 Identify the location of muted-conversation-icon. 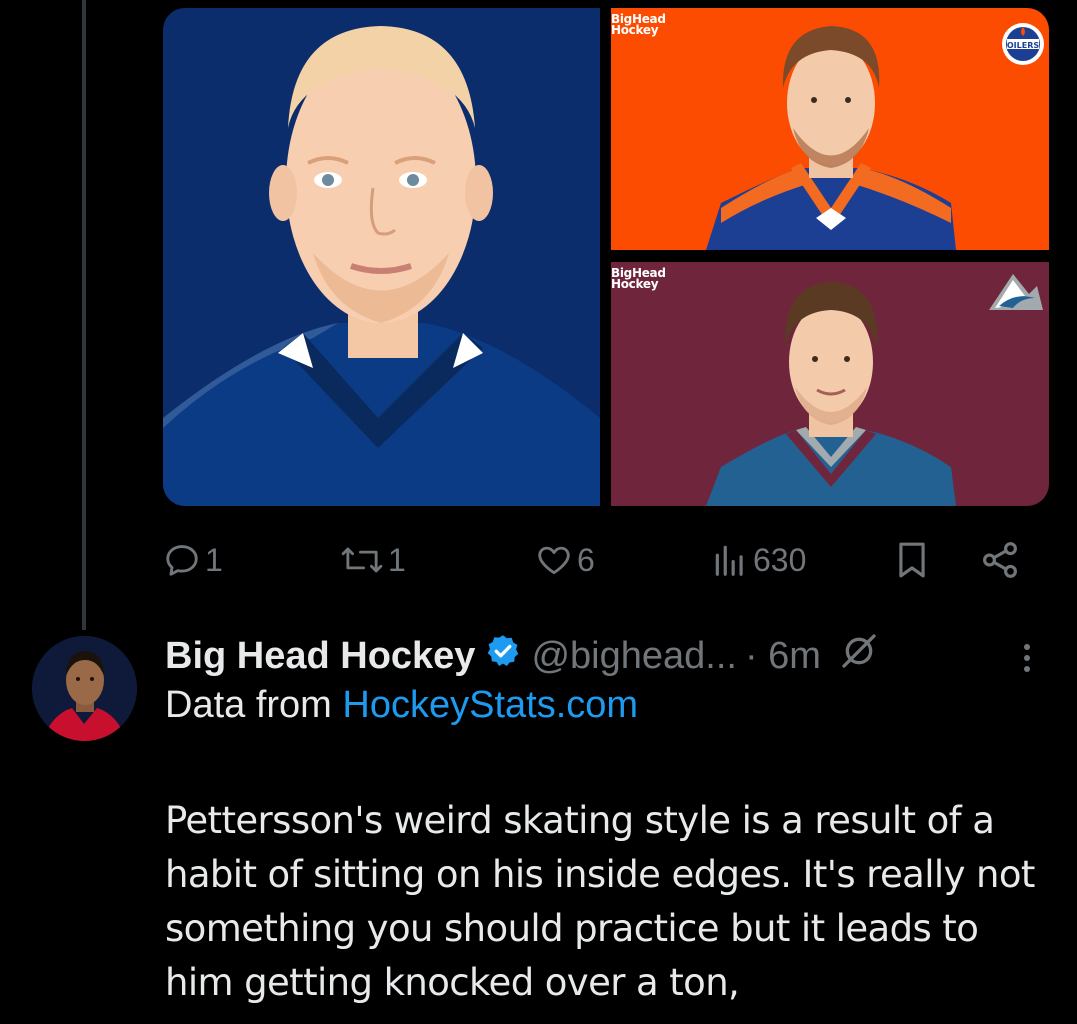
(859, 656).